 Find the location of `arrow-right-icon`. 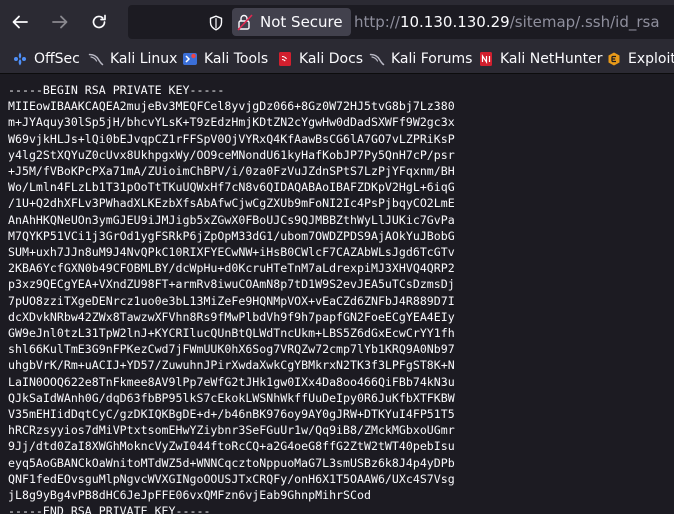

arrow-right-icon is located at coordinates (60, 22).